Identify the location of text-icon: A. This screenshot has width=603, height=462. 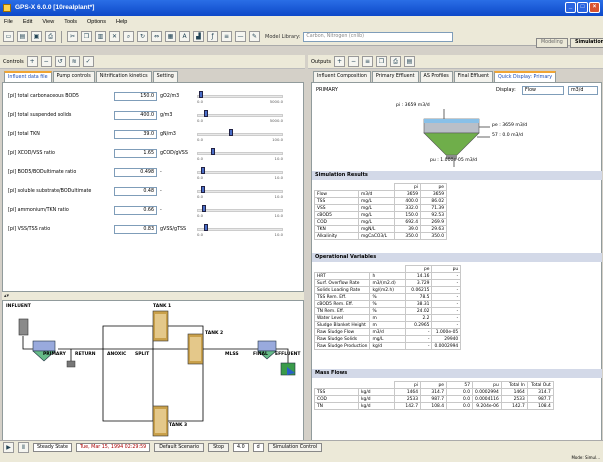
(184, 36).